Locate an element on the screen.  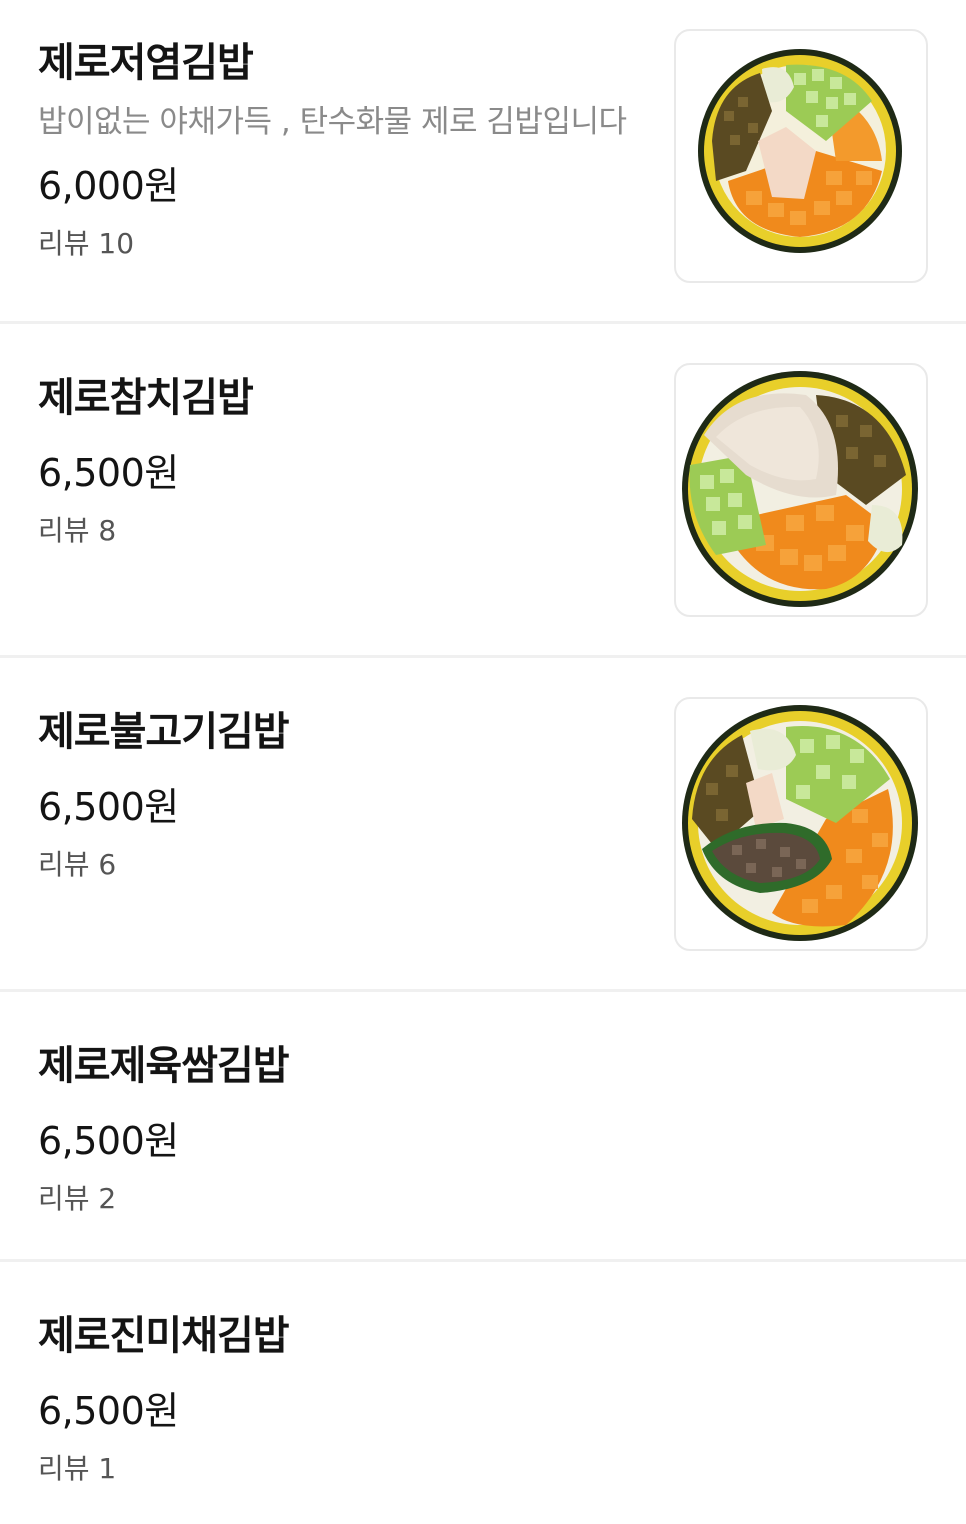
menu-item-name: 제로제육쌈김밥 is located at coordinates (164, 1066).